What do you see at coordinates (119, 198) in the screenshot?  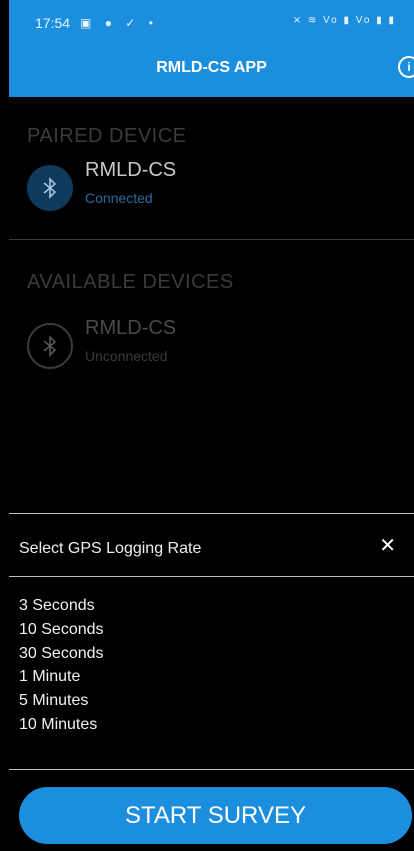 I see `paired-device-status: Connected` at bounding box center [119, 198].